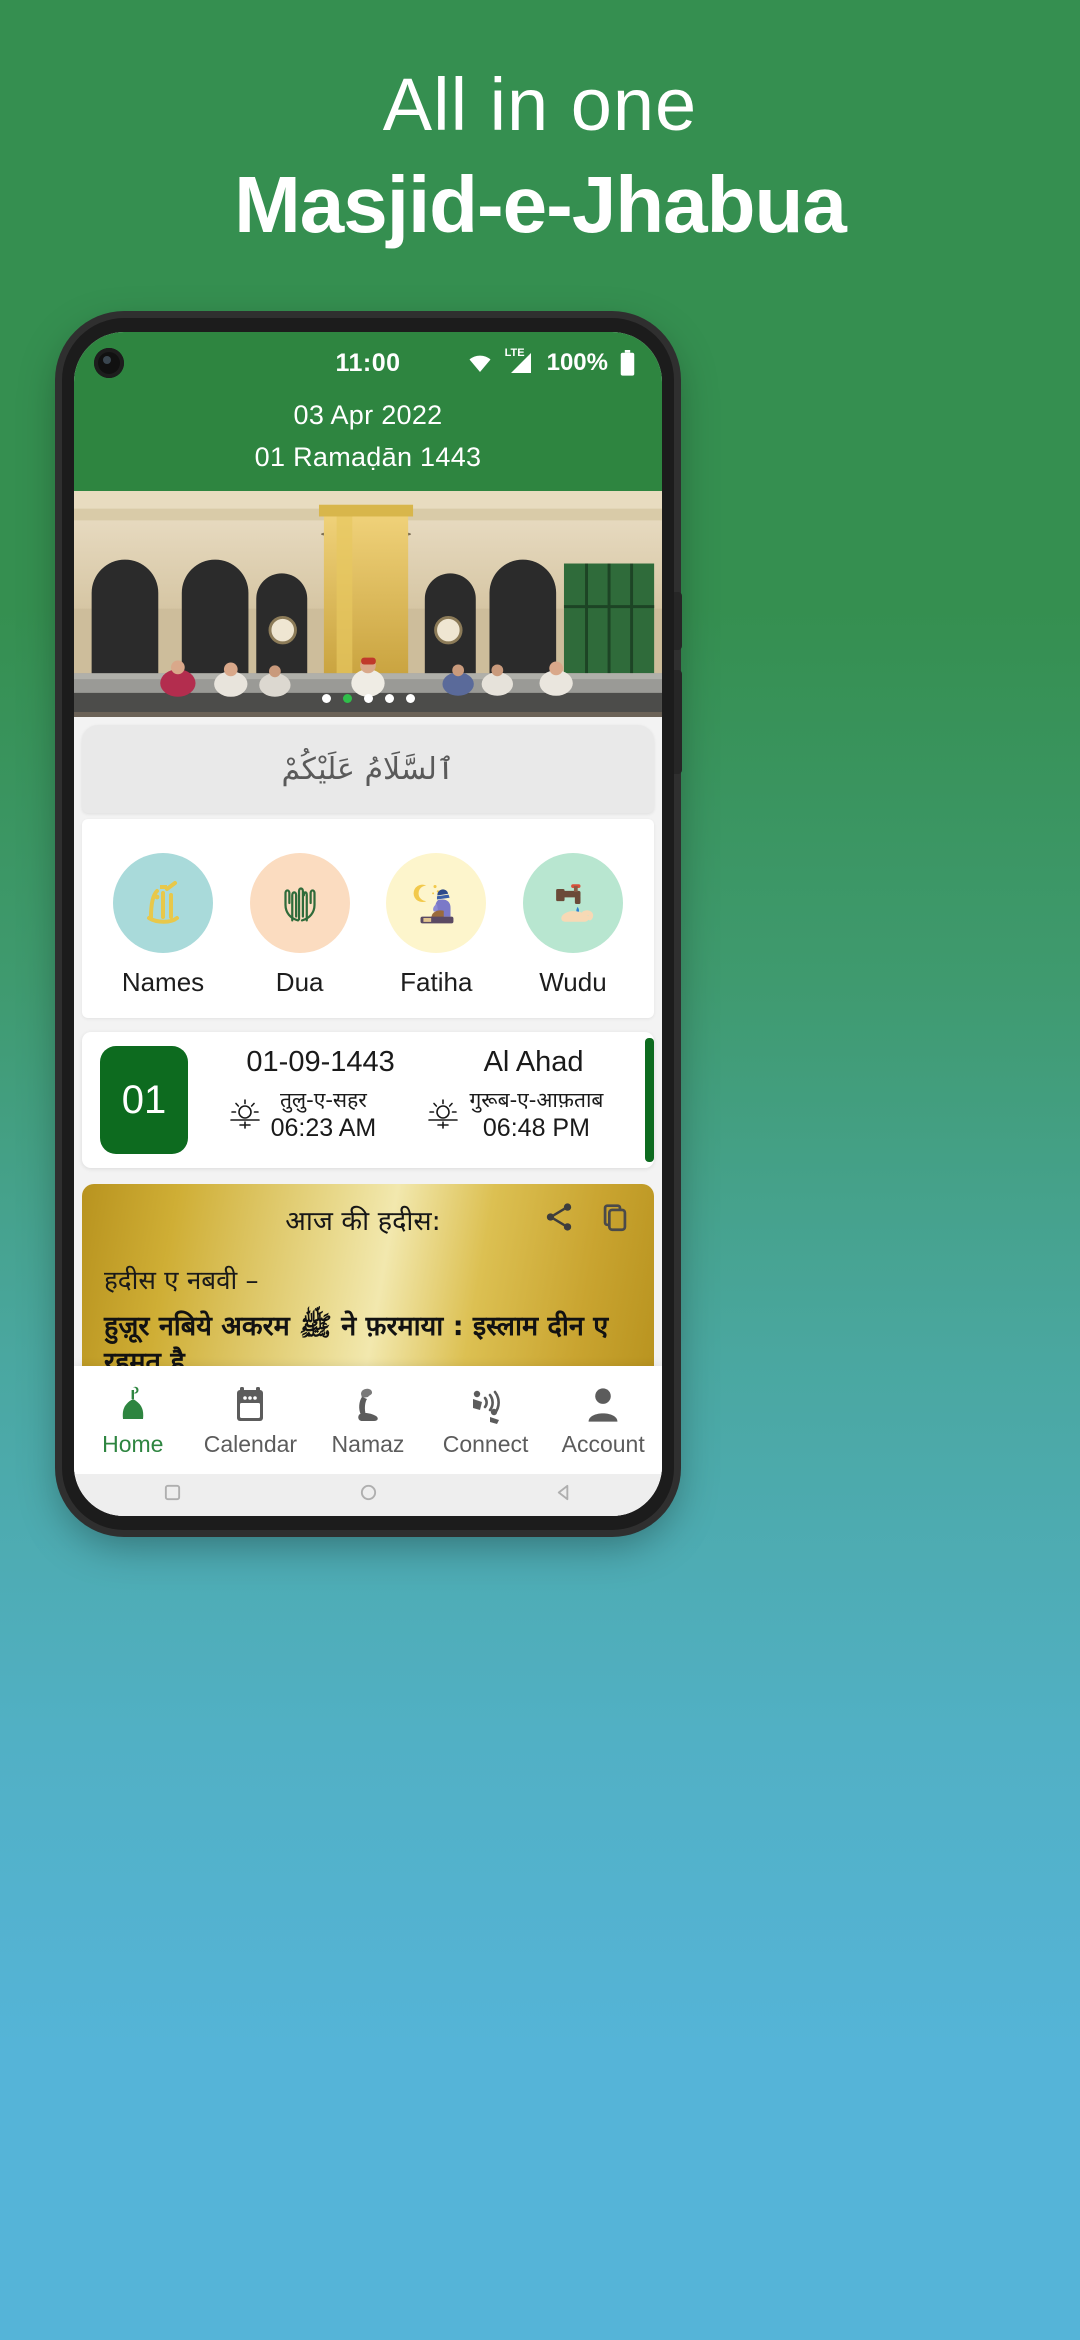 Image resolution: width=1080 pixels, height=2340 pixels. I want to click on sunrise-entry: तुलु-ए-सहर 06:23 AM, so click(302, 1116).